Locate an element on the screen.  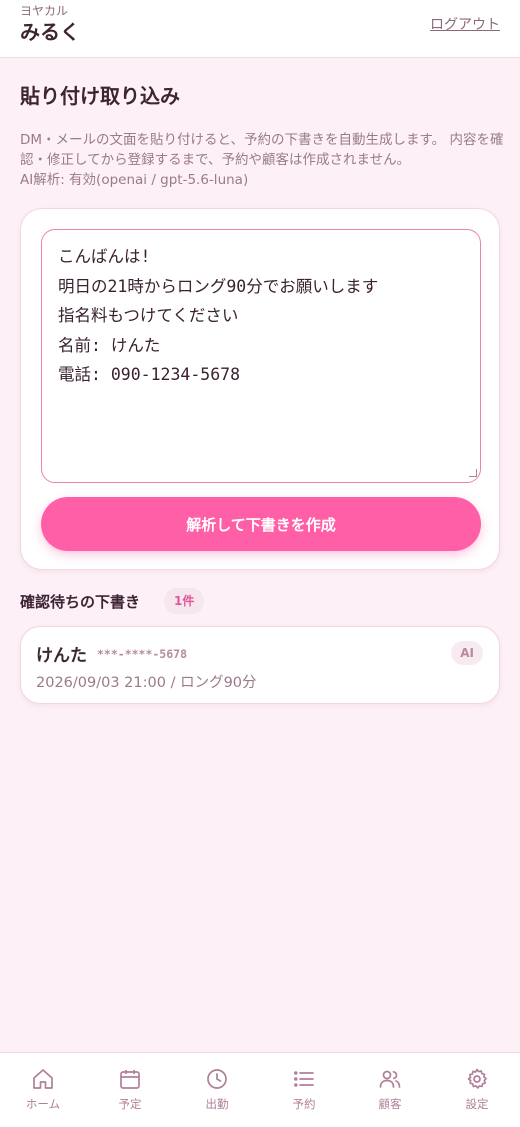
drafts-section-title: 確認待ちの下書き is located at coordinates (80, 602).